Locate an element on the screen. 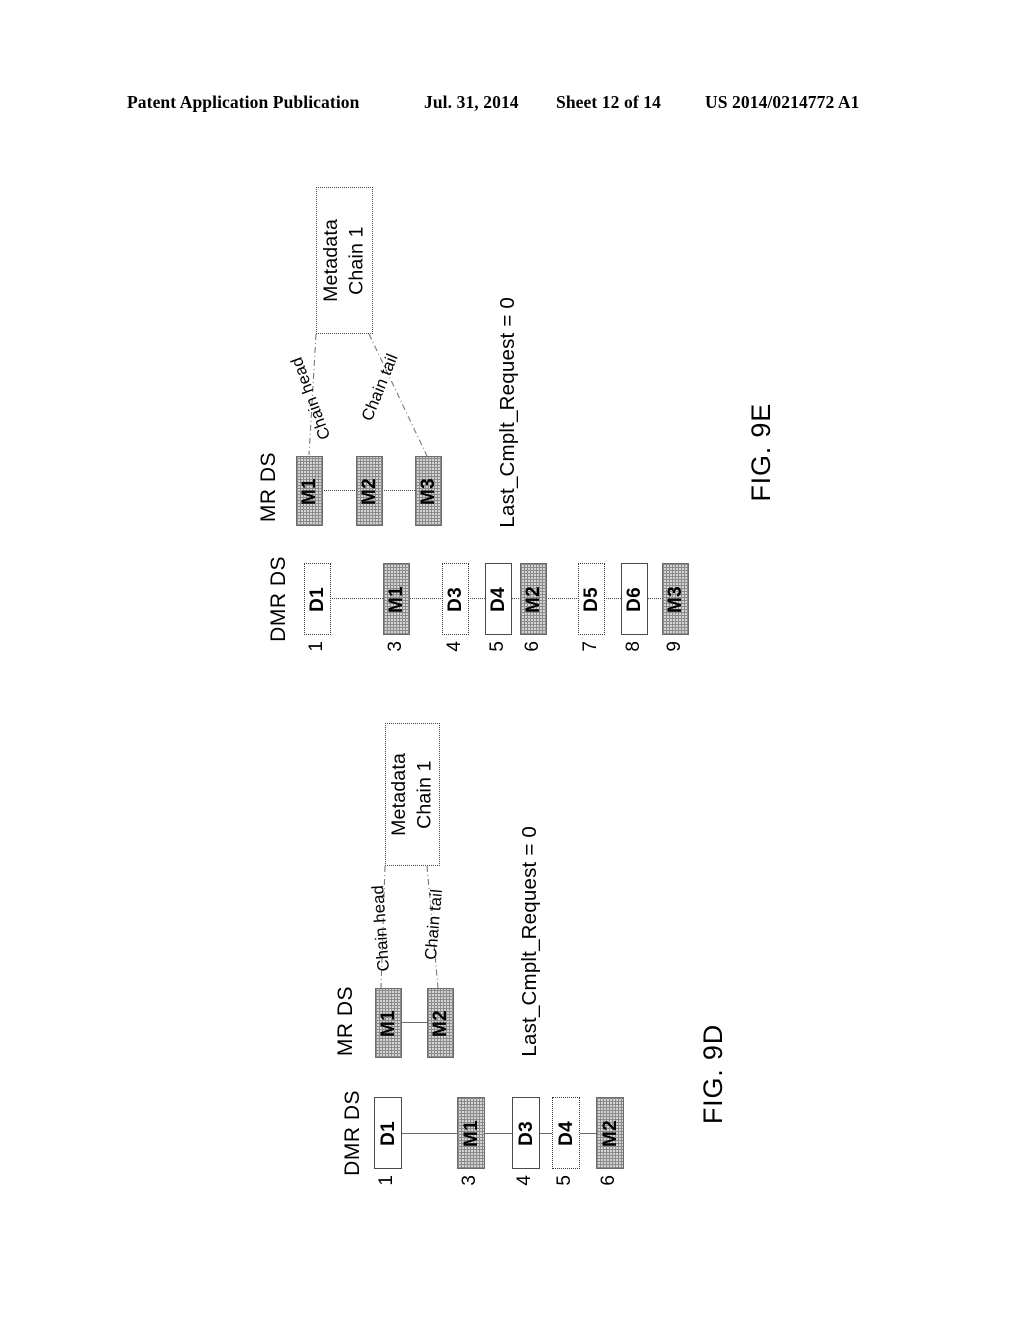 This screenshot has width=1024, height=1320. dmr-ds-cell-9: M3 is located at coordinates (675, 599).